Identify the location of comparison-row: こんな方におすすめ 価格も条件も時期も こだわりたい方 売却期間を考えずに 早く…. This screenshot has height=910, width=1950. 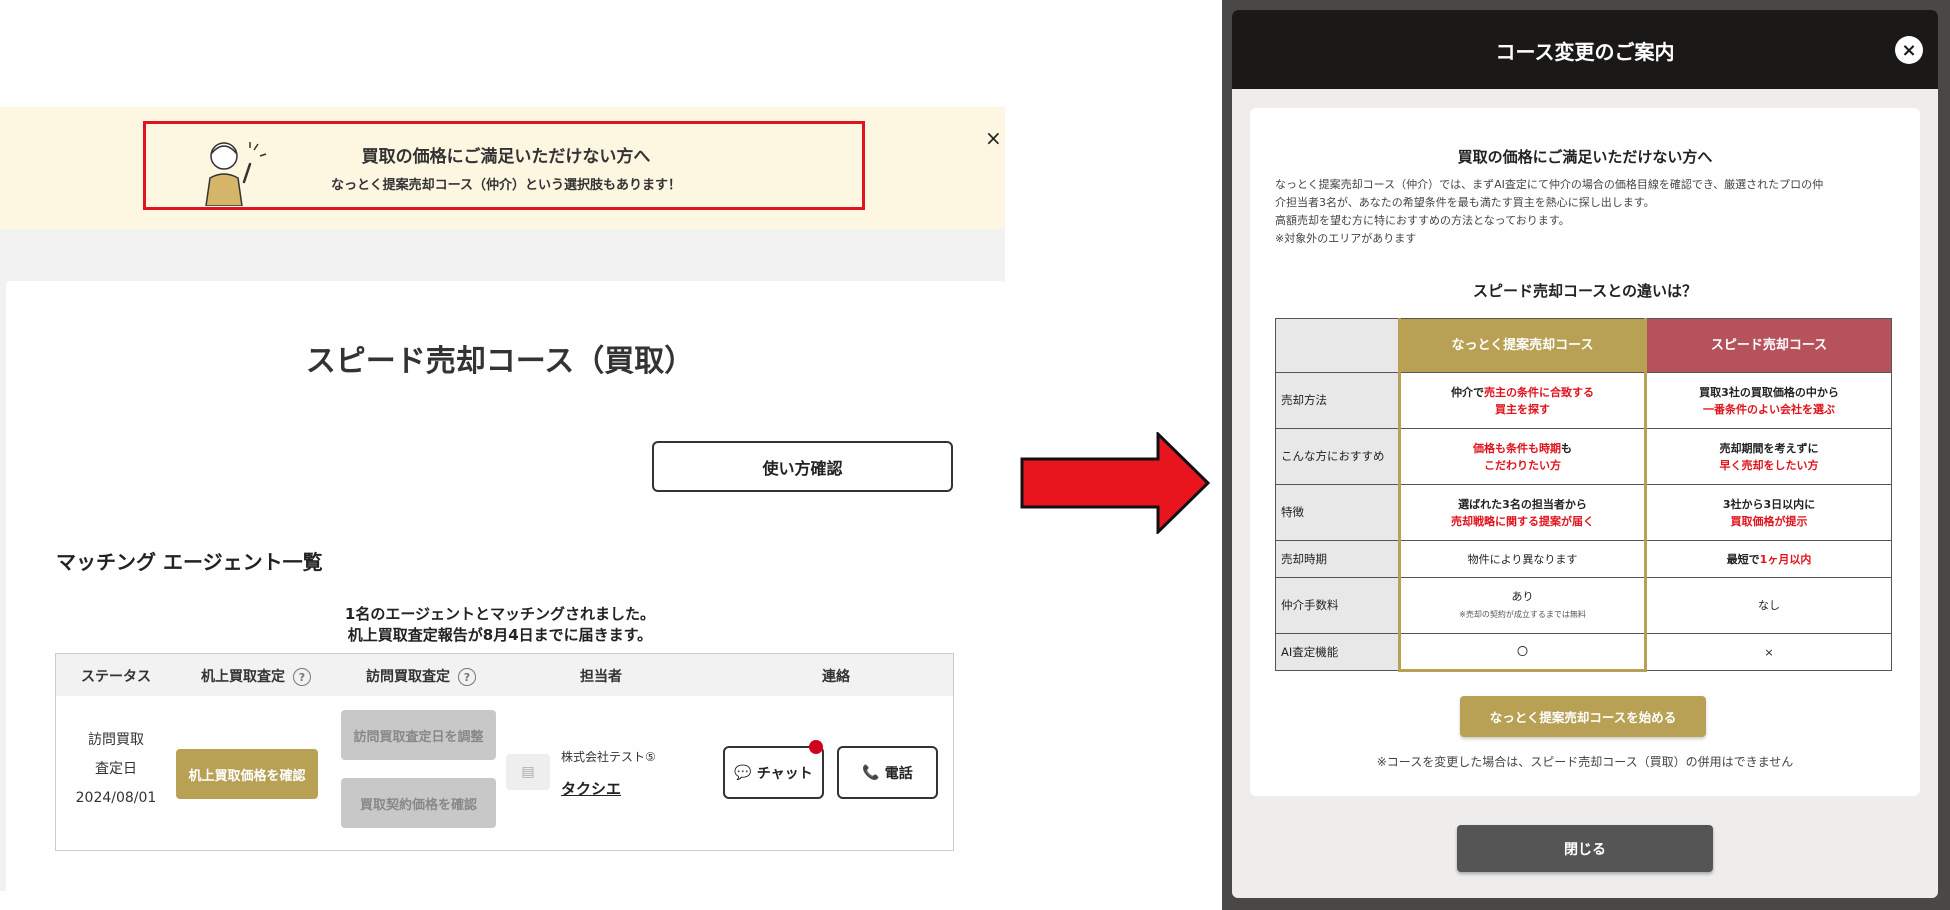
(1583, 456).